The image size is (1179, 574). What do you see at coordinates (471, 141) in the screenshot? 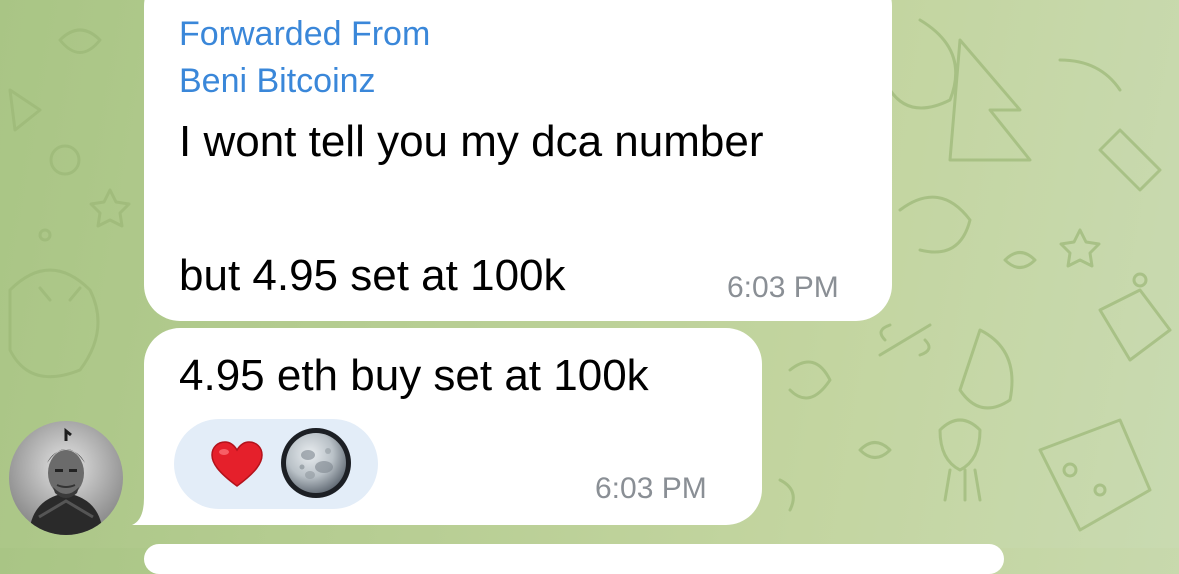
I see `message-text-line: I wont tell you my dca number` at bounding box center [471, 141].